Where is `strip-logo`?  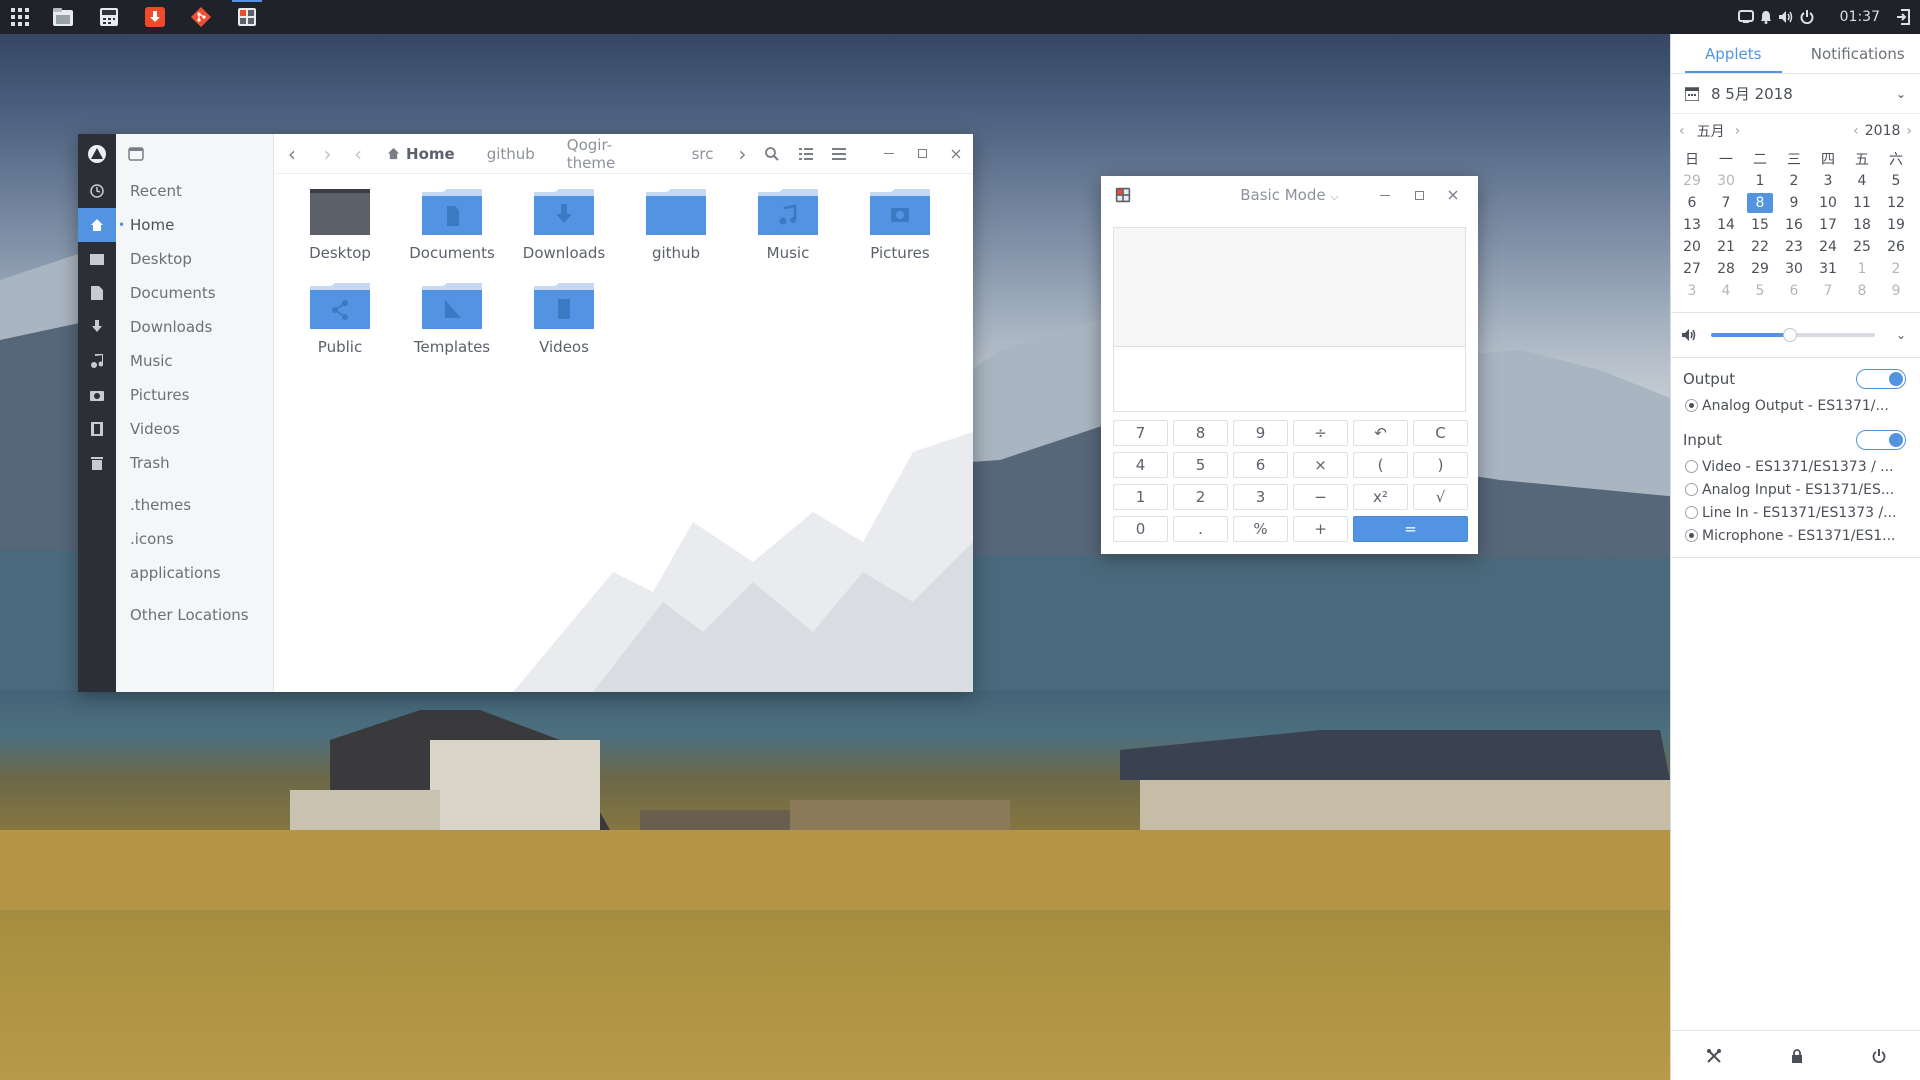
strip-logo is located at coordinates (97, 154).